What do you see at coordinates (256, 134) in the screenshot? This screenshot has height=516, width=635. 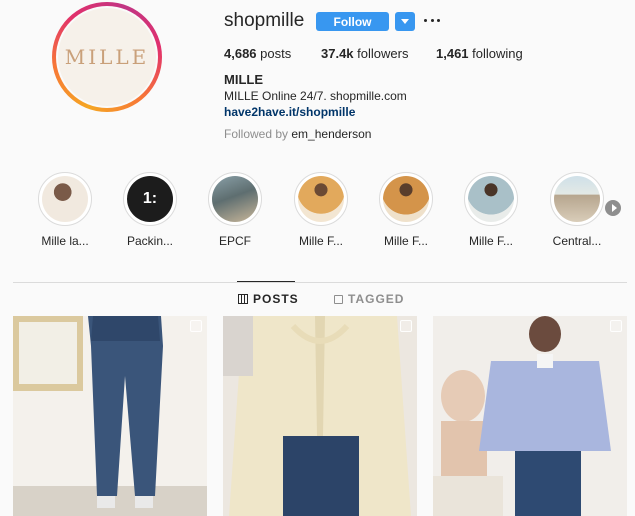 I see `followed-by-prefix: Followed by` at bounding box center [256, 134].